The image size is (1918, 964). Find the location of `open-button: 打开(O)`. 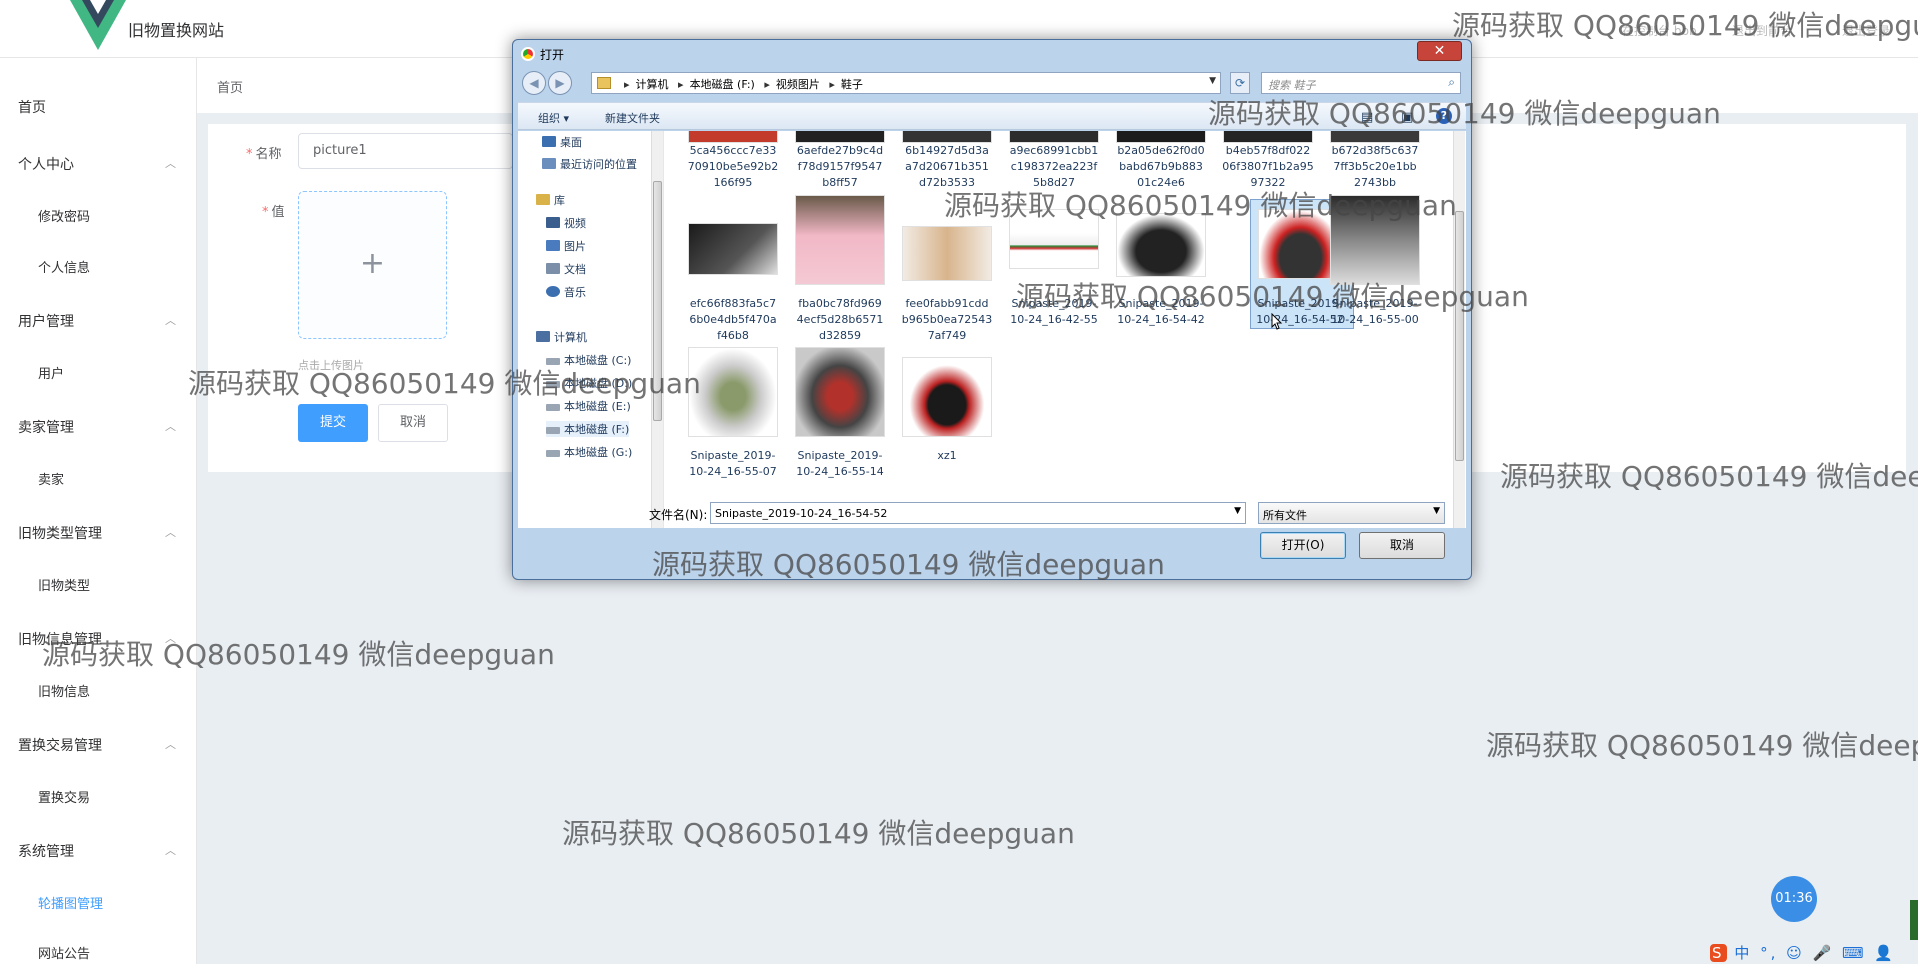

open-button: 打开(O) is located at coordinates (1303, 545).